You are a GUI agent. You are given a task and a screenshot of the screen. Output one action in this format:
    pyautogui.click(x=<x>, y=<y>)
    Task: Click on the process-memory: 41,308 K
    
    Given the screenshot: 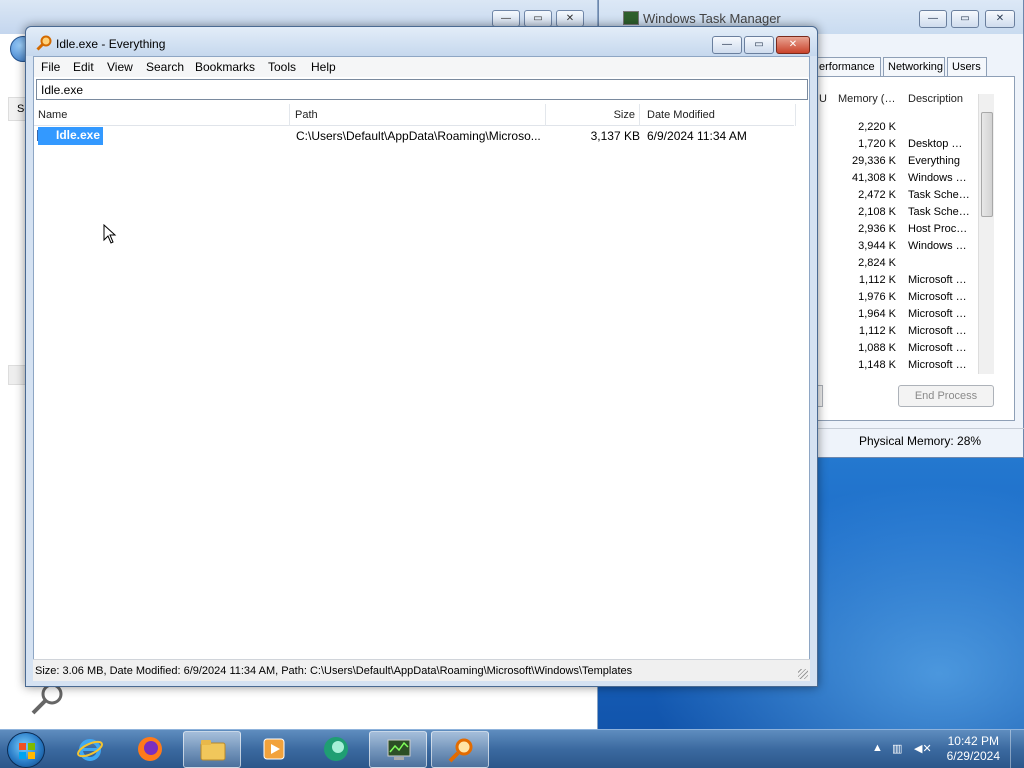 What is the action you would take?
    pyautogui.click(x=862, y=178)
    